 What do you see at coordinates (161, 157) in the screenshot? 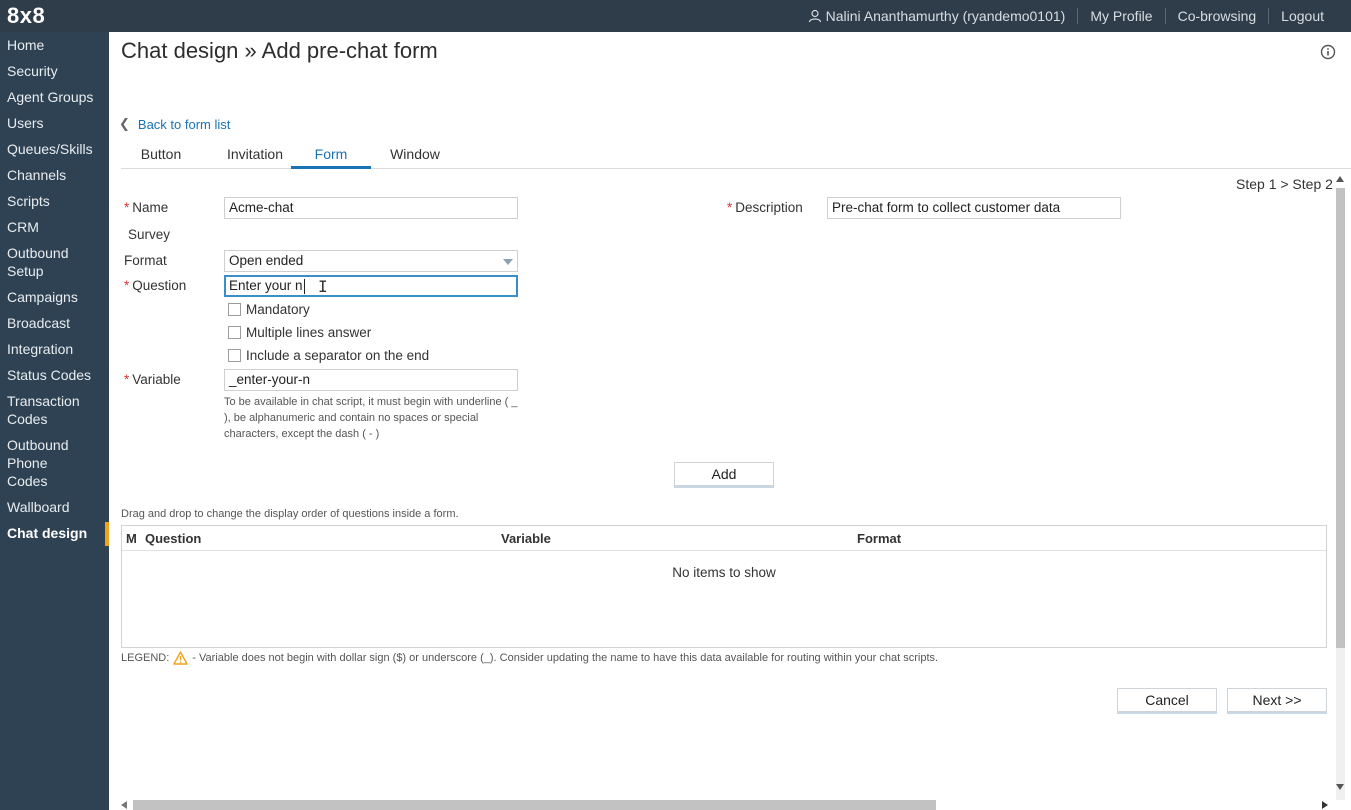
I see `tab-button: Button` at bounding box center [161, 157].